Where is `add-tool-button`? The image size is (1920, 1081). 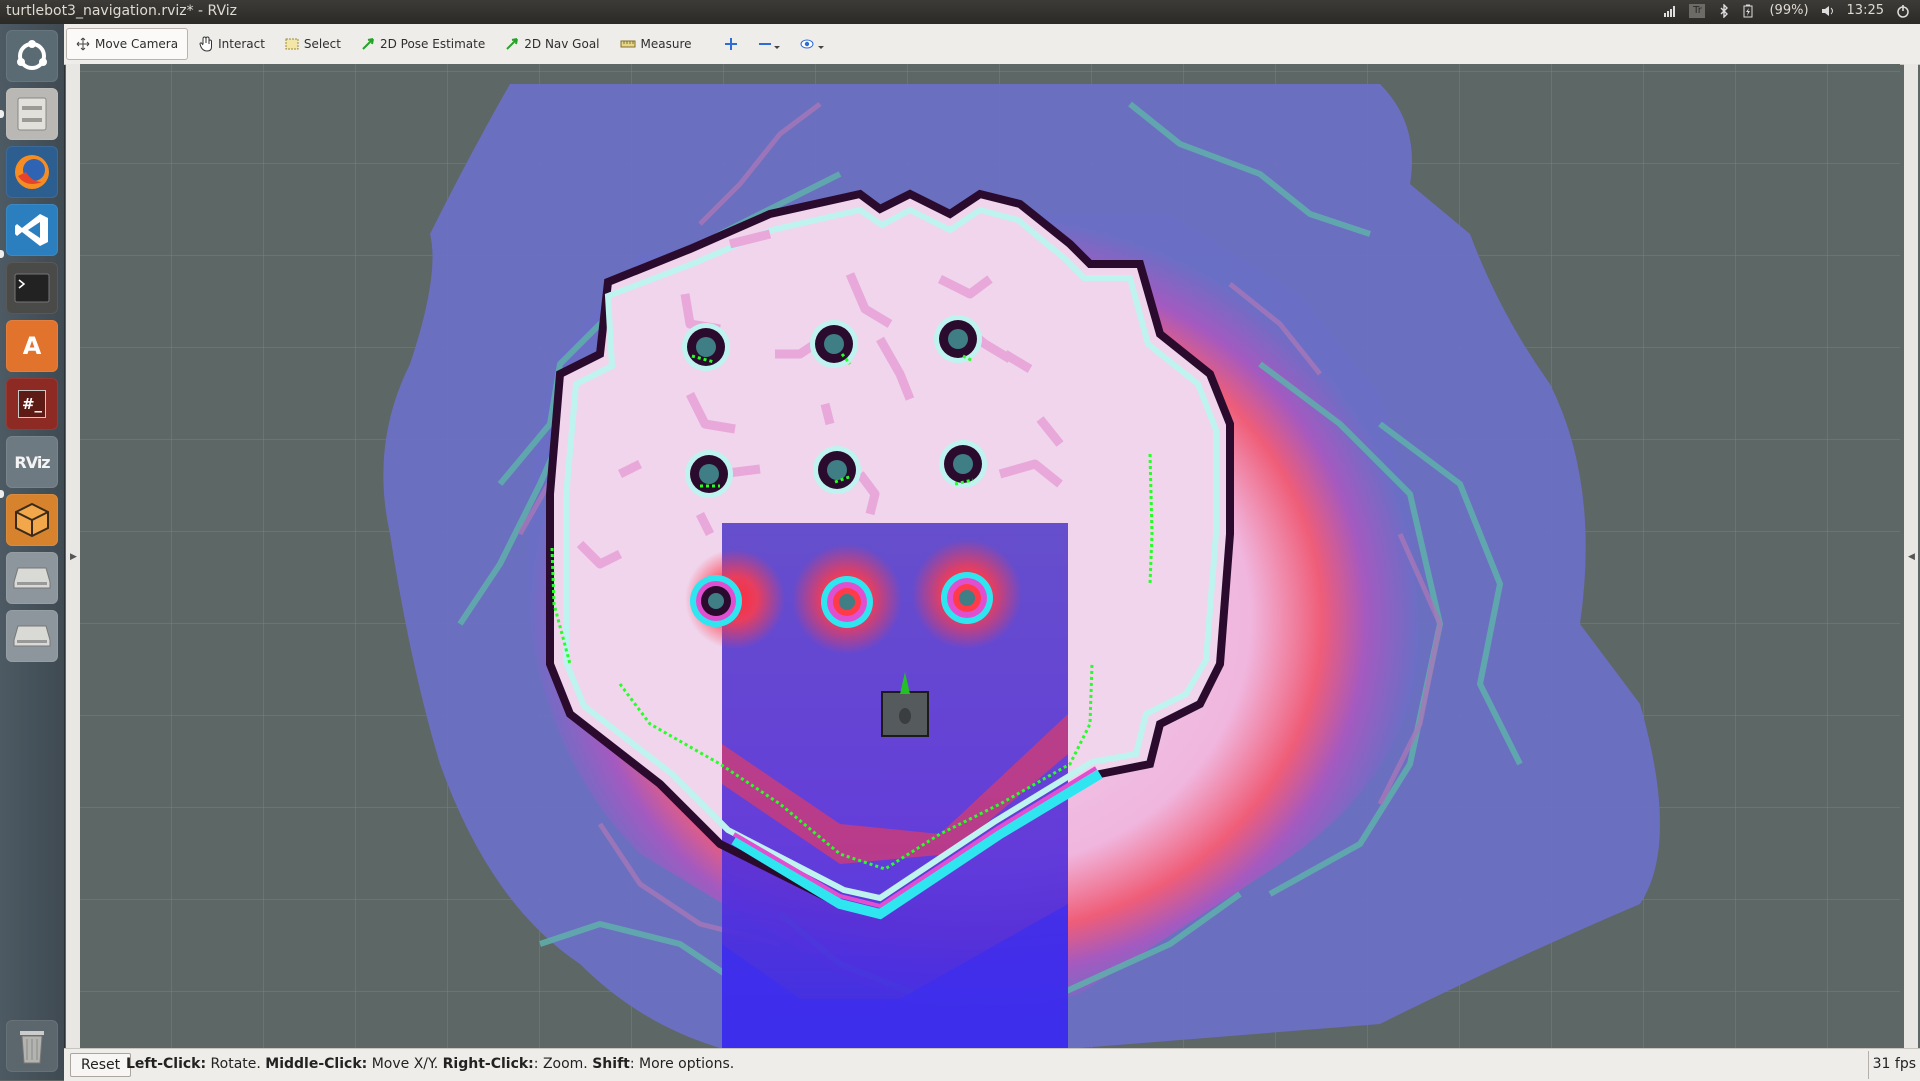
add-tool-button is located at coordinates (731, 44).